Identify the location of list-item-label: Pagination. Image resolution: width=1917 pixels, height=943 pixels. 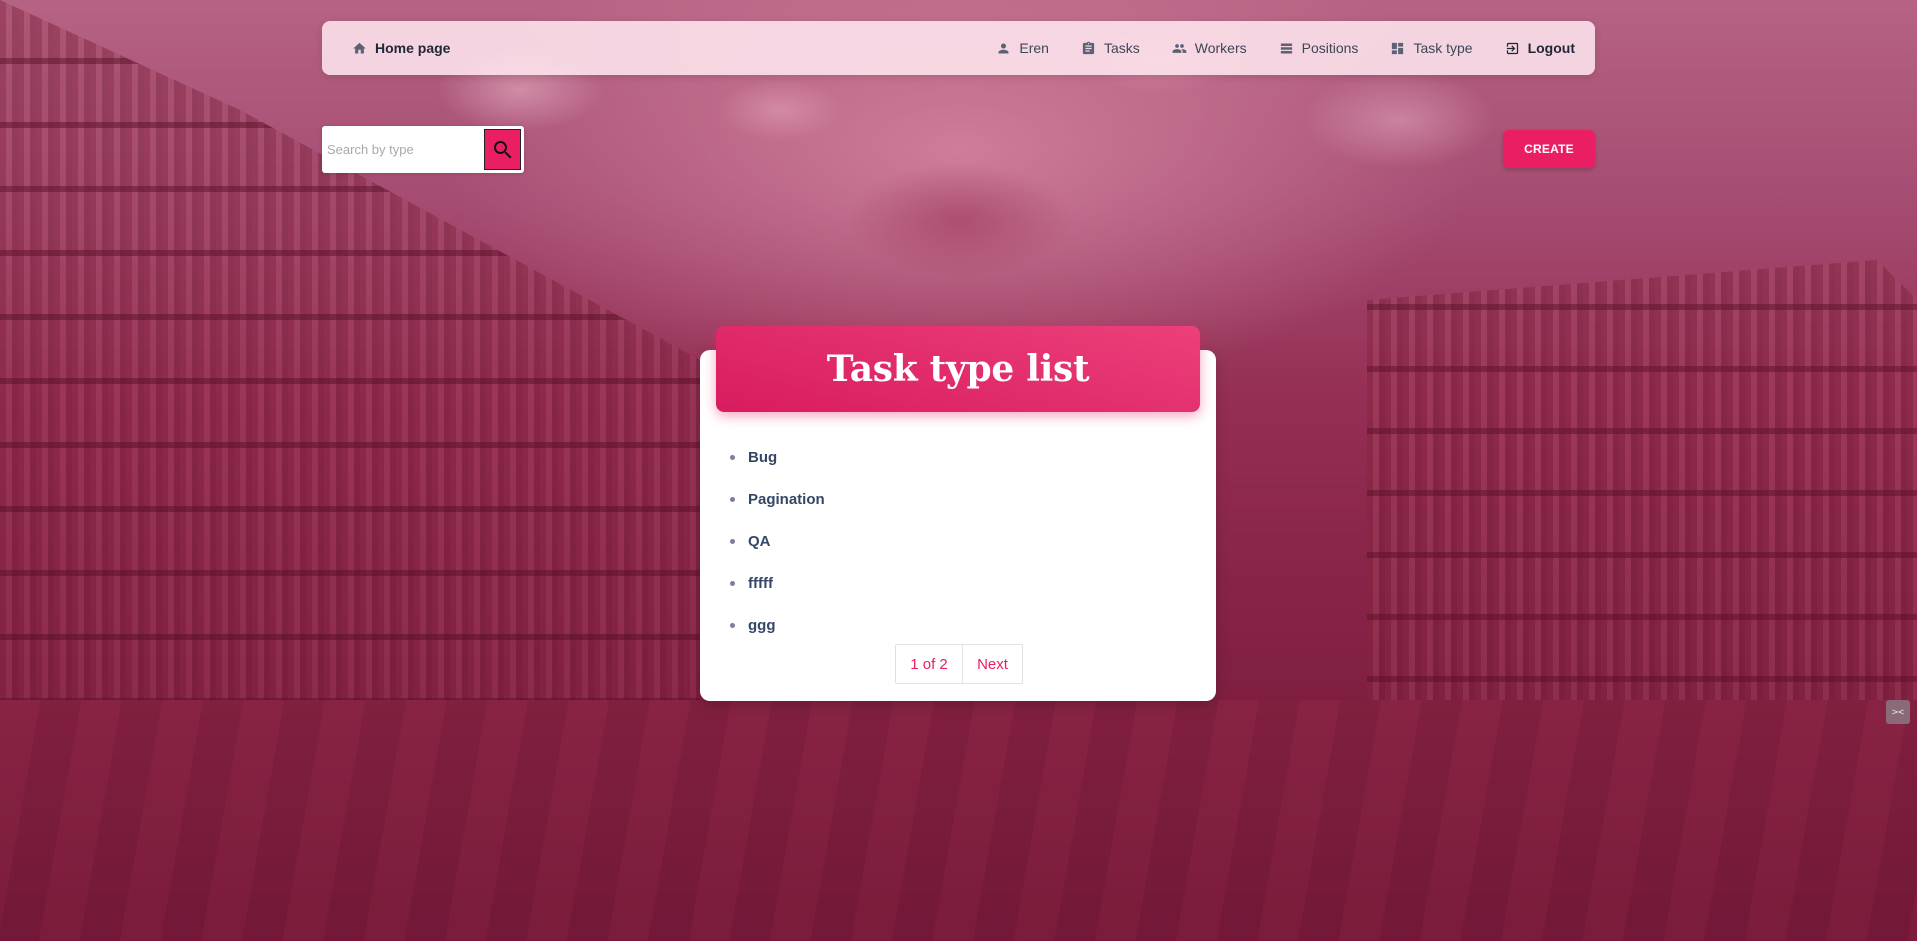
(786, 499).